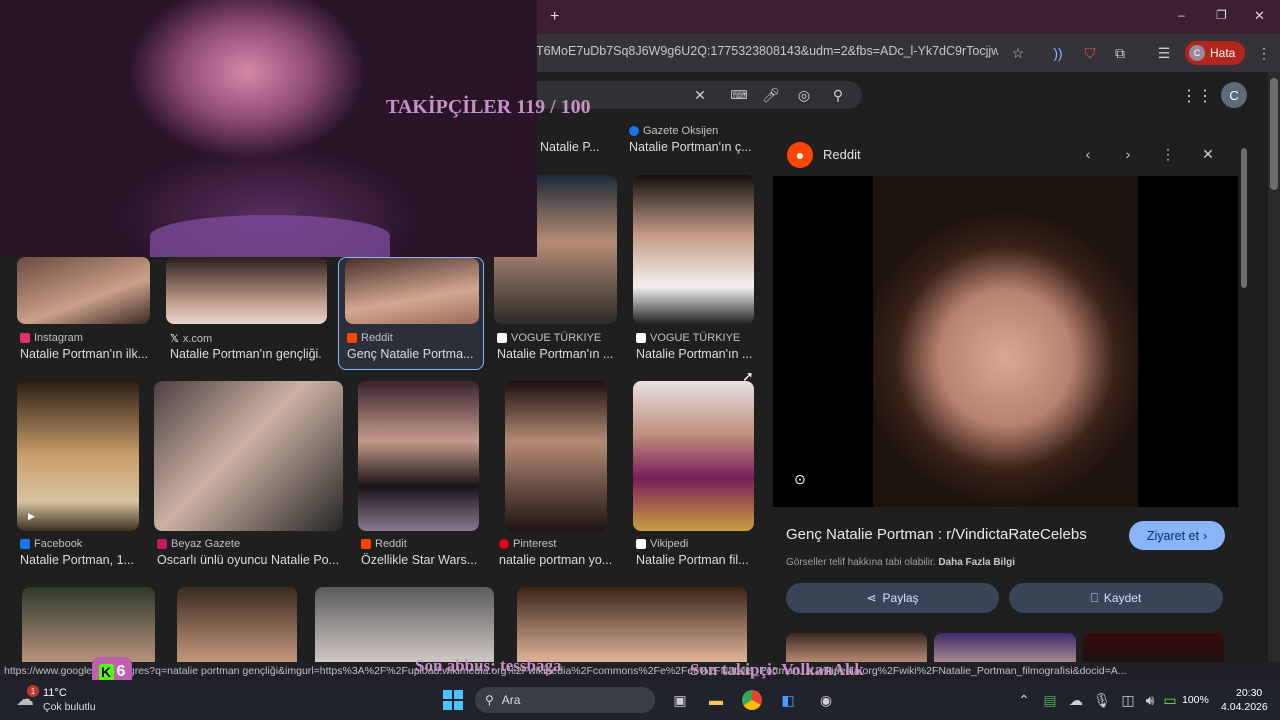  I want to click on new-tab-button: +, so click(554, 17).